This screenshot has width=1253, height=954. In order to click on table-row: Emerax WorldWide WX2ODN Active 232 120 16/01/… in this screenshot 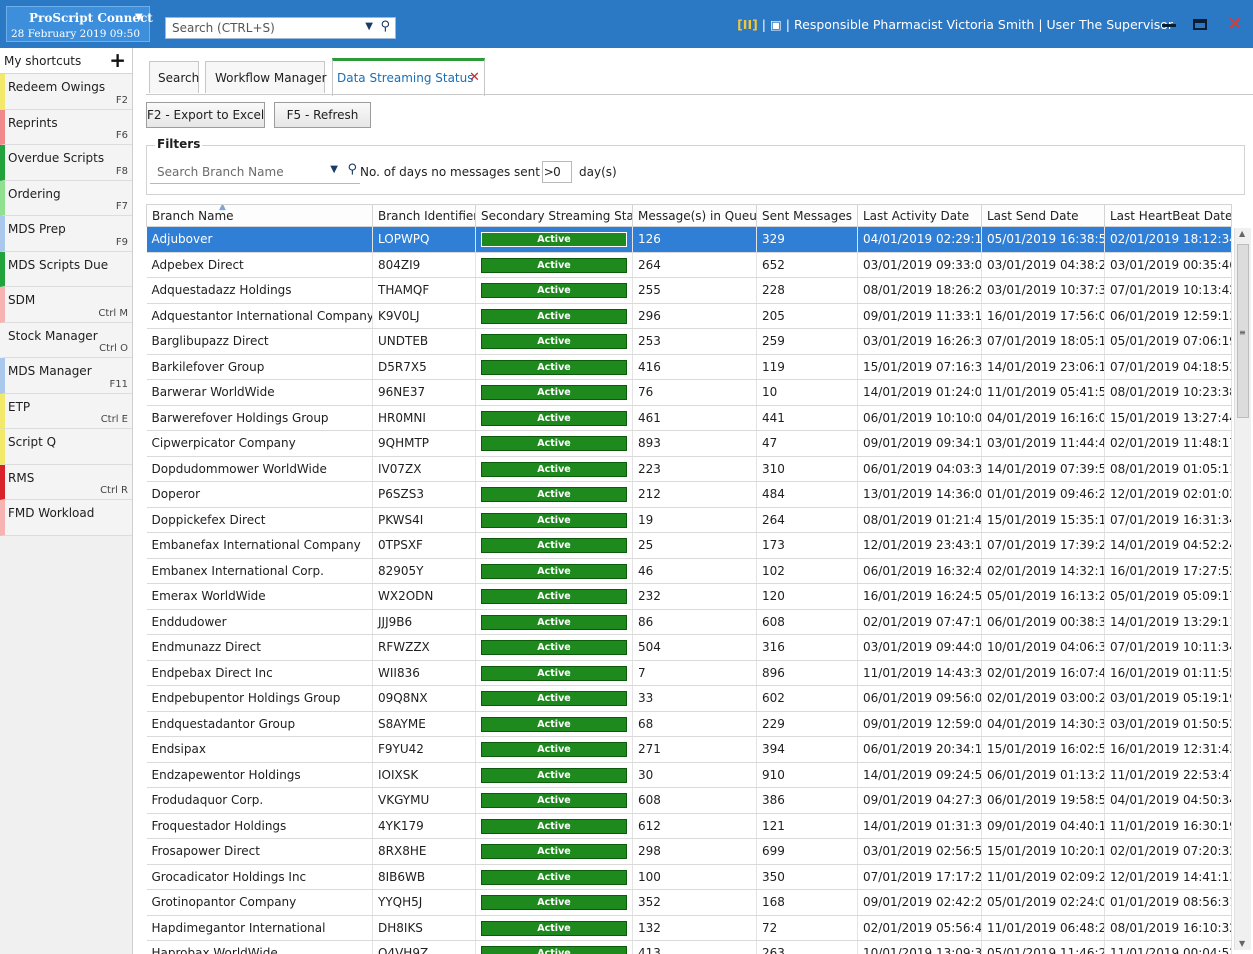, I will do `click(689, 596)`.